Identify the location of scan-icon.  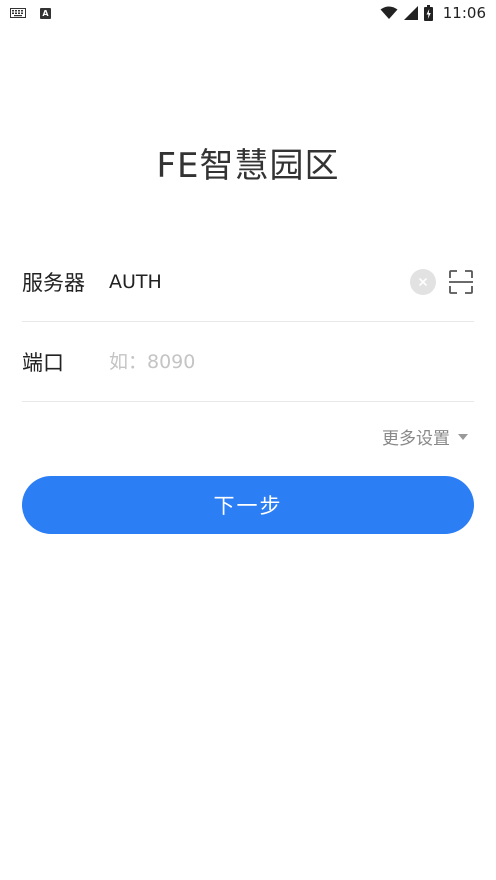
(461, 281).